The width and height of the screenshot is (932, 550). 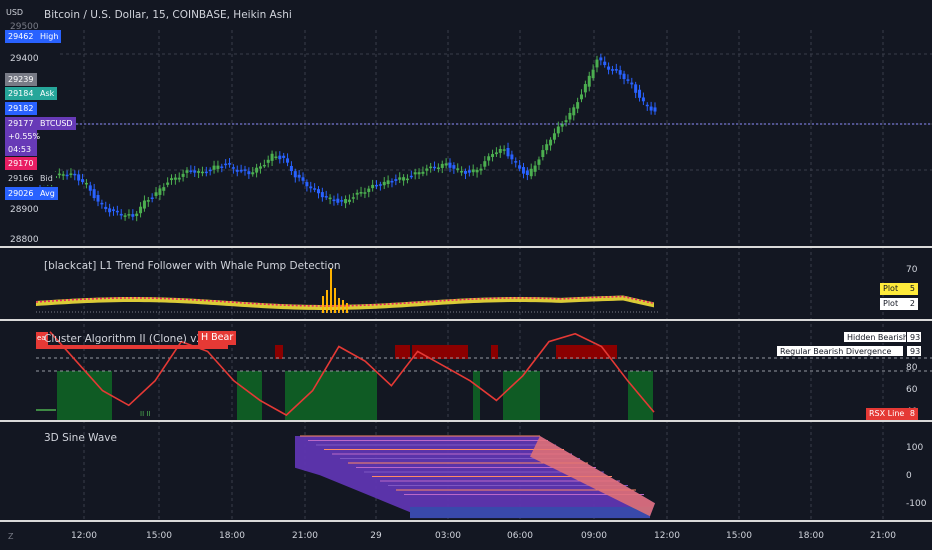 What do you see at coordinates (21, 163) in the screenshot?
I see `price-marker-value: 29170` at bounding box center [21, 163].